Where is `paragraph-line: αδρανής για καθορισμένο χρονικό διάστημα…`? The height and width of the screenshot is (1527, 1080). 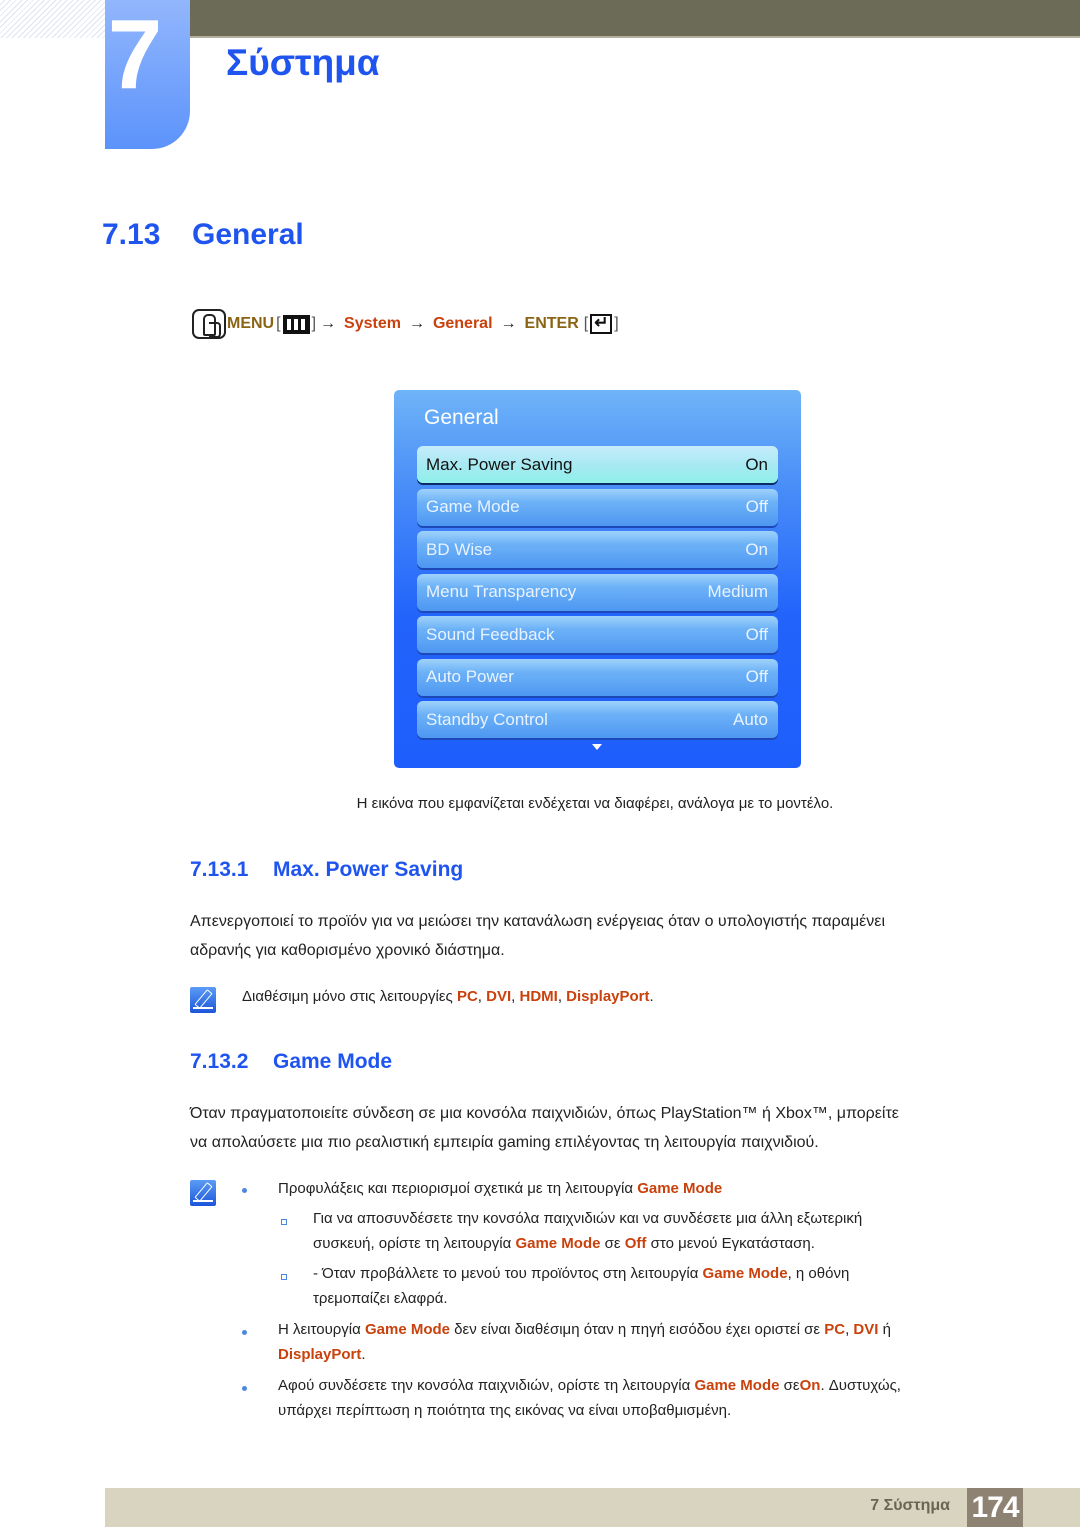
paragraph-line: αδρανής για καθορισμένο χρονικό διάστημα… is located at coordinates (347, 950).